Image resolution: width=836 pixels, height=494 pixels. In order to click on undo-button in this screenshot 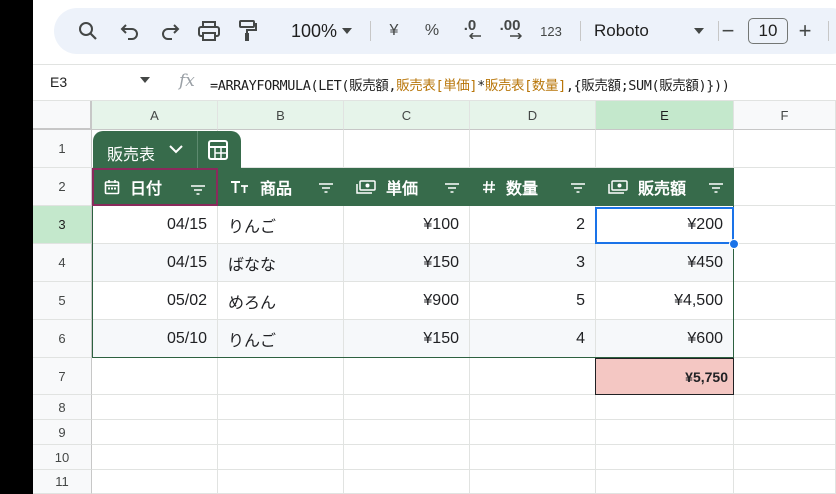, I will do `click(130, 31)`.